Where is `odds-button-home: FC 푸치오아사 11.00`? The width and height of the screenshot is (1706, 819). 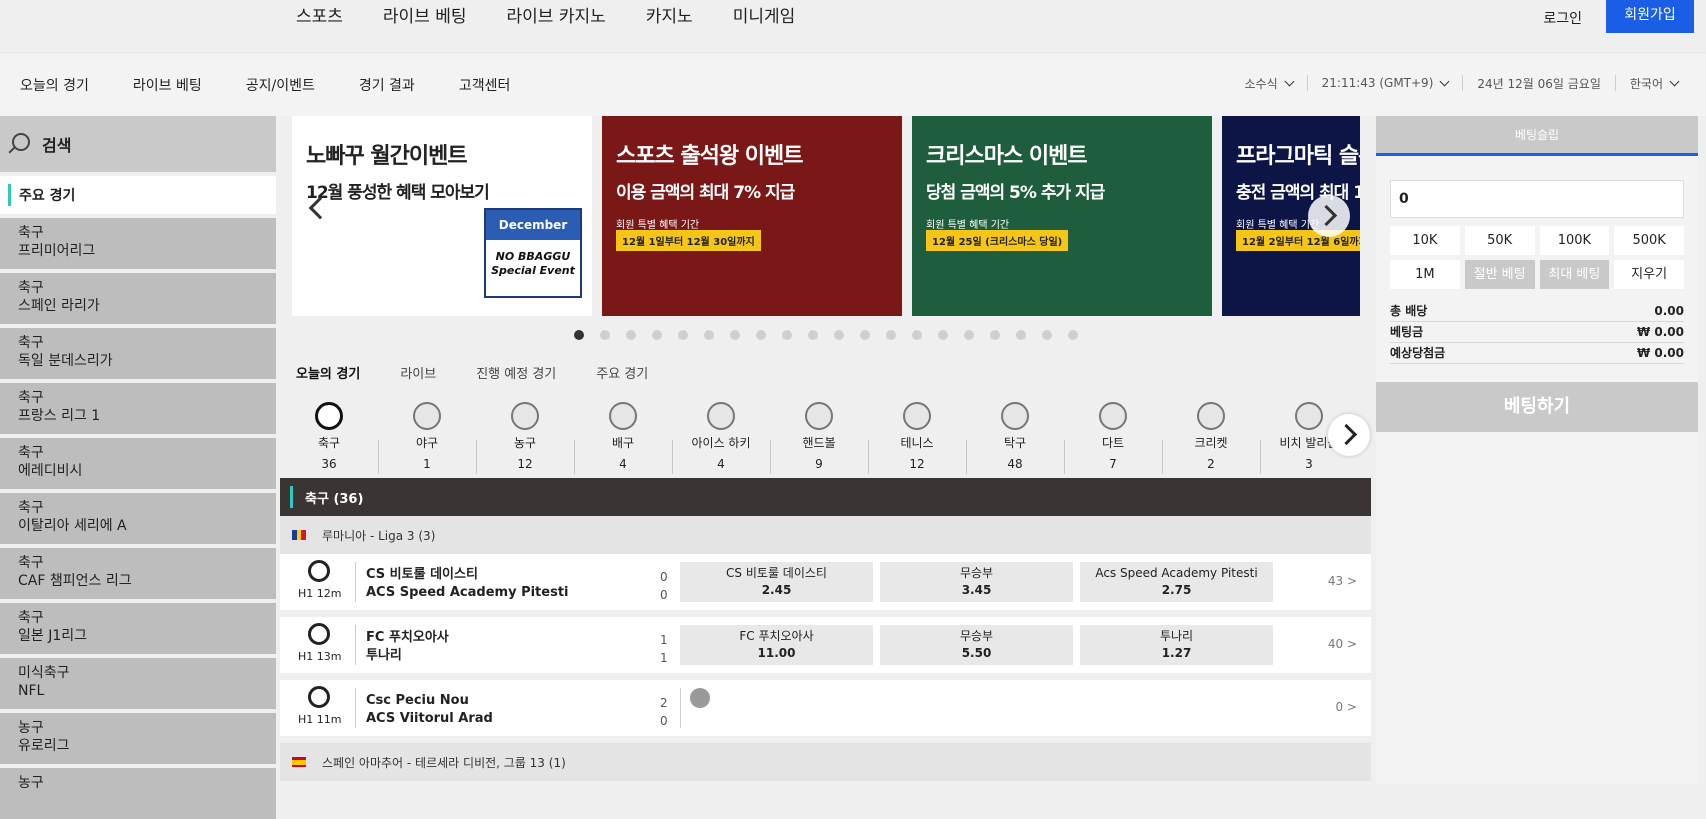 odds-button-home: FC 푸치오아사 11.00 is located at coordinates (776, 645).